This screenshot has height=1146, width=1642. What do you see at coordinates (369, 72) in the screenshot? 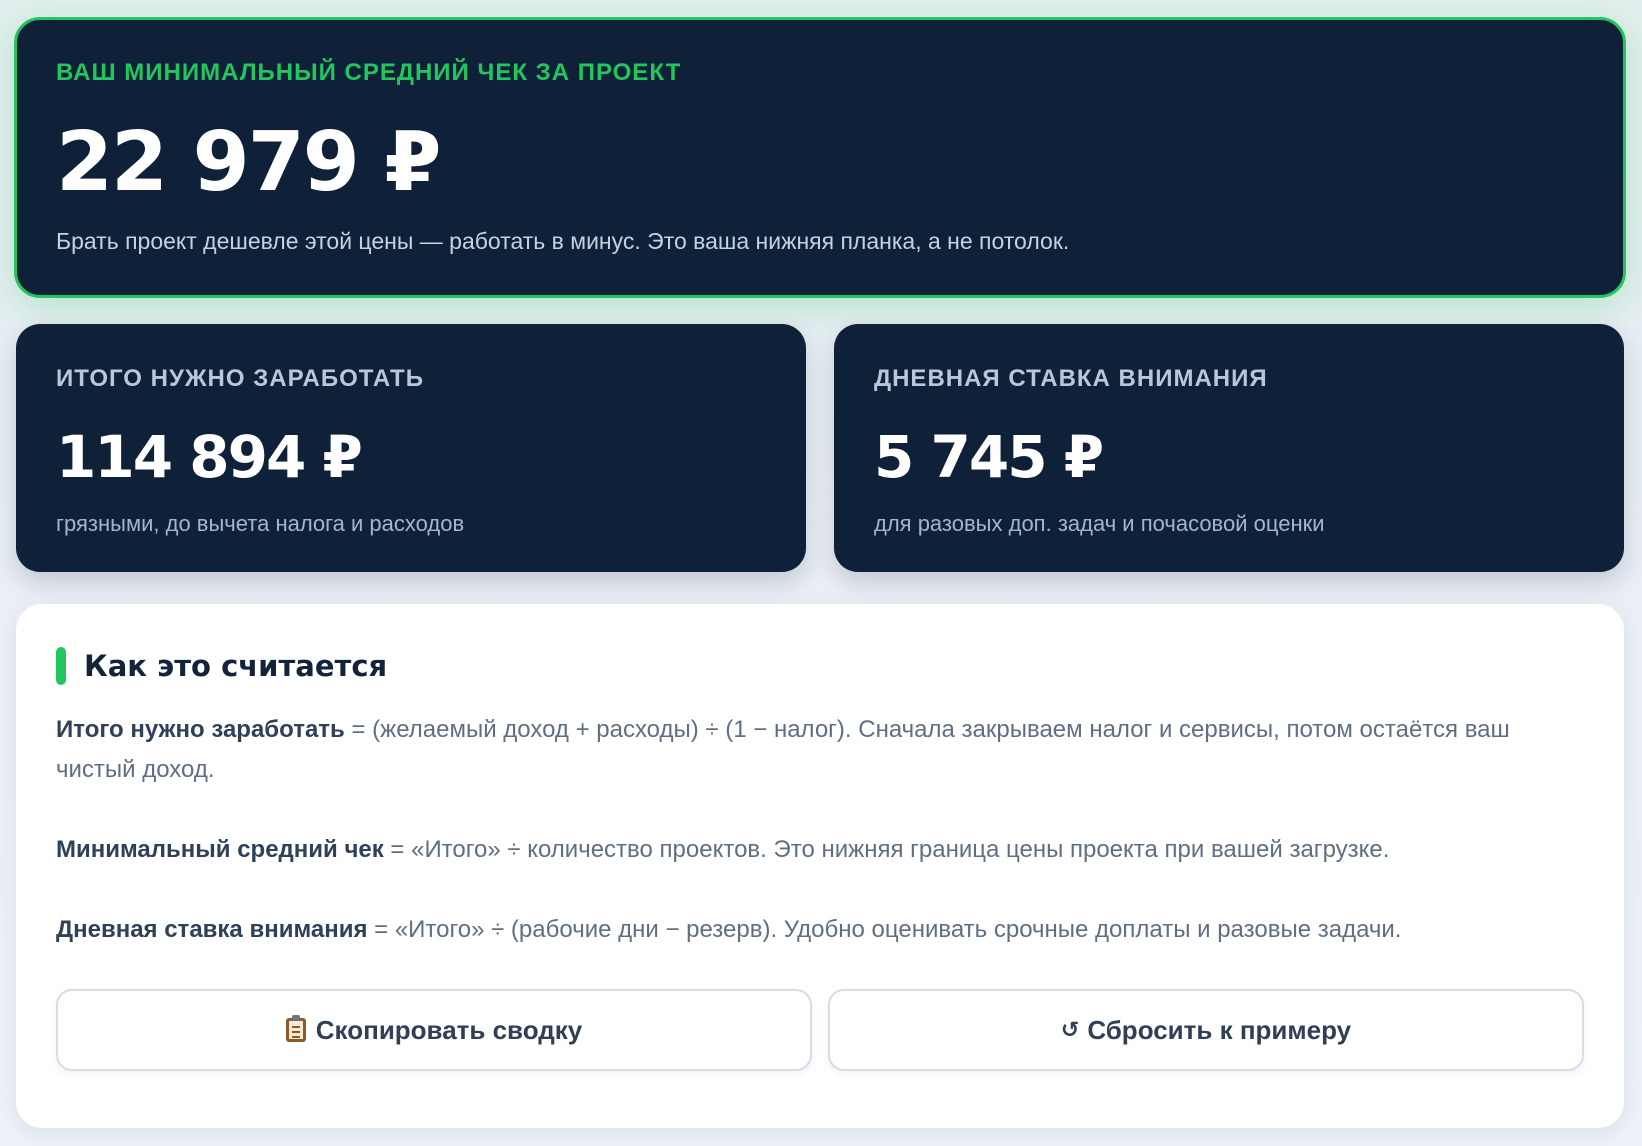
I see `min-check-label: ВАШ МИНИМАЛЬНЫЙ СРЕДНИЙ ЧЕК ЗА ПРОЕКТ` at bounding box center [369, 72].